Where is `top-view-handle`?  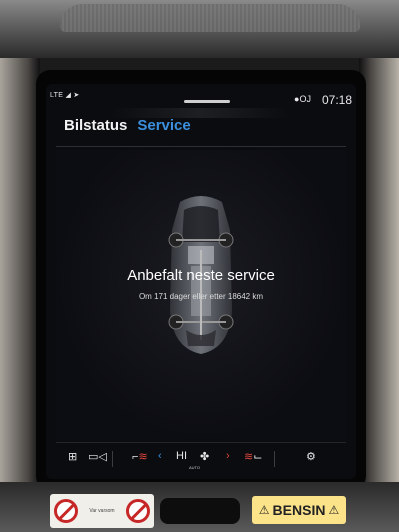 top-view-handle is located at coordinates (207, 101).